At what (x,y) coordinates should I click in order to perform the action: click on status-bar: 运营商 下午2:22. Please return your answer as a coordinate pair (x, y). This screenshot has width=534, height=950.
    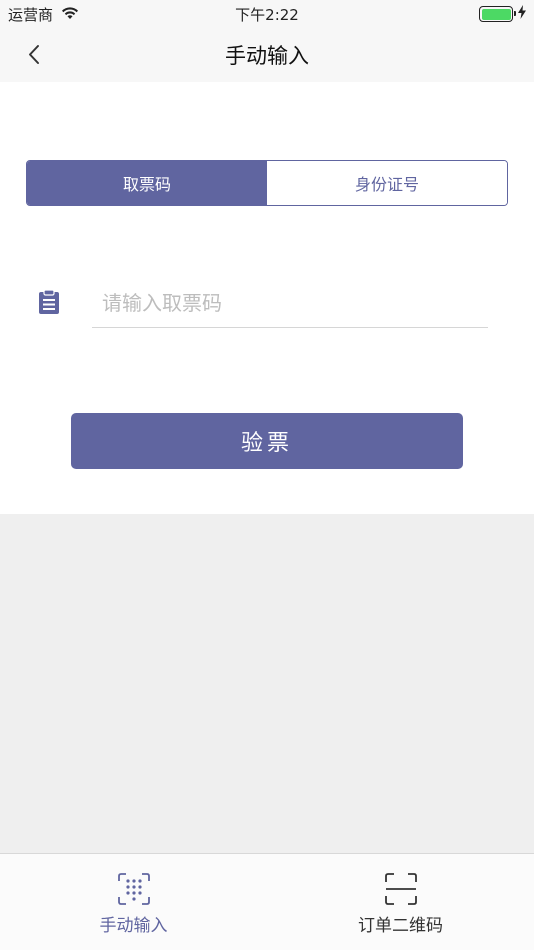
    Looking at the image, I should click on (267, 14).